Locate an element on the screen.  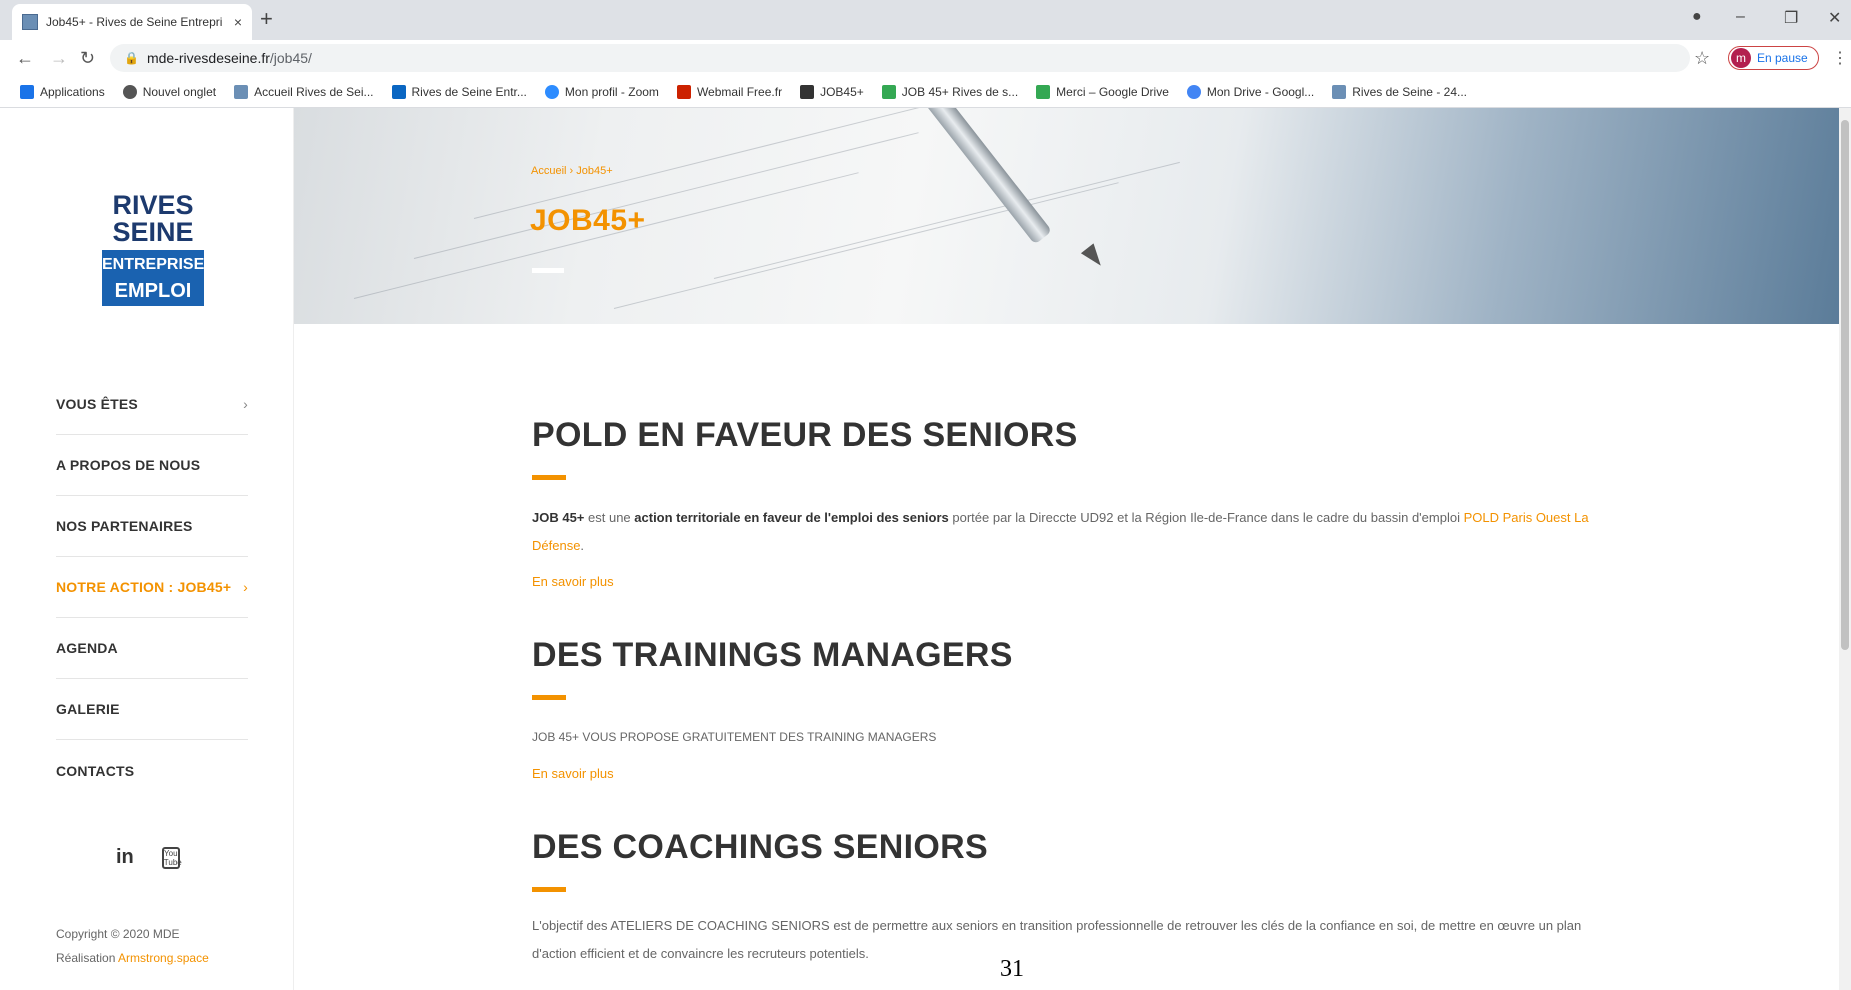
breadcrumb: Accueil › Job45+ is located at coordinates (572, 171).